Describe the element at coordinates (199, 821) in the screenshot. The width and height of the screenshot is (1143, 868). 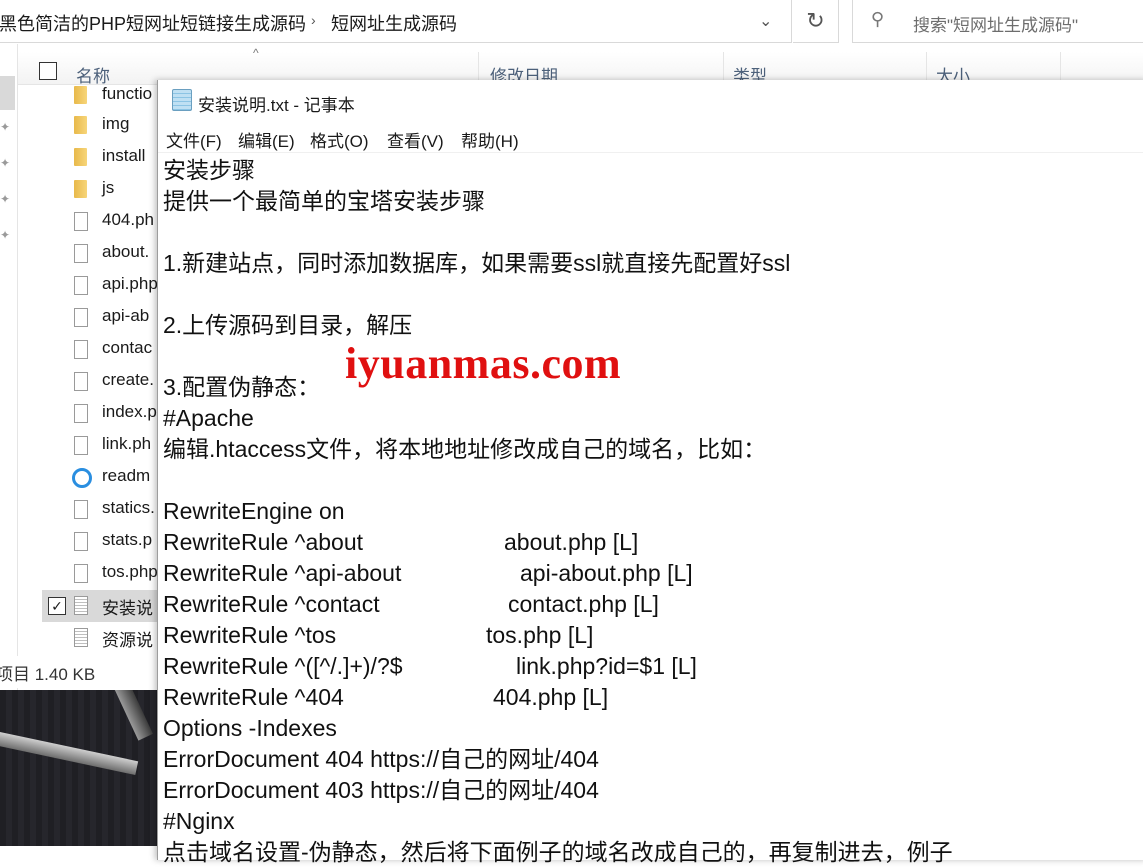
I see `text-line: #Nginx` at that location.